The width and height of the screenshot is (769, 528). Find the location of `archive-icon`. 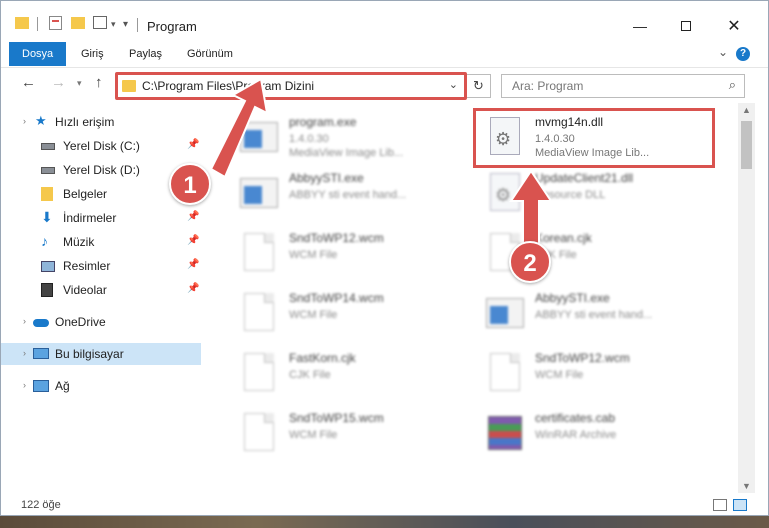

archive-icon is located at coordinates (505, 433).